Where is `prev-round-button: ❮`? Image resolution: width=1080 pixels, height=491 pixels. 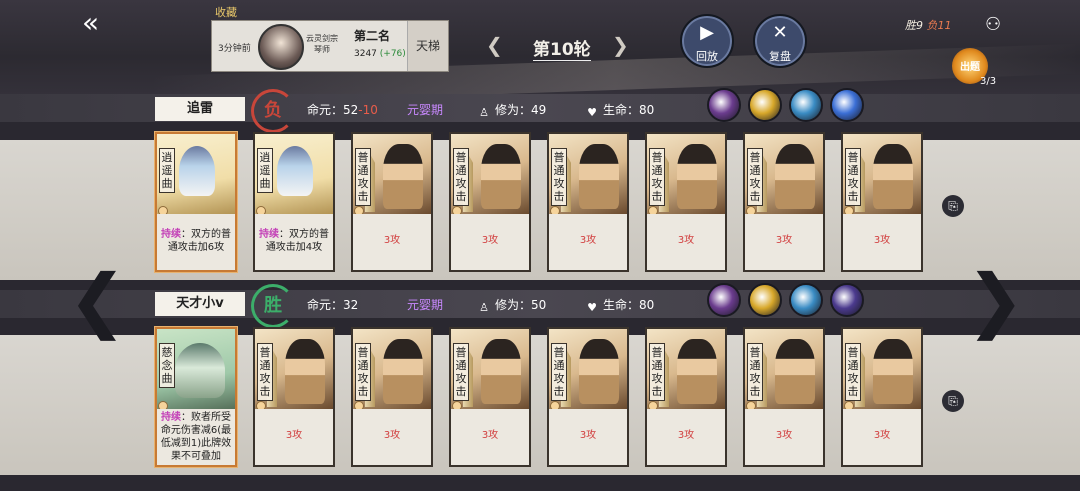 prev-round-button: ❮ is located at coordinates (494, 45).